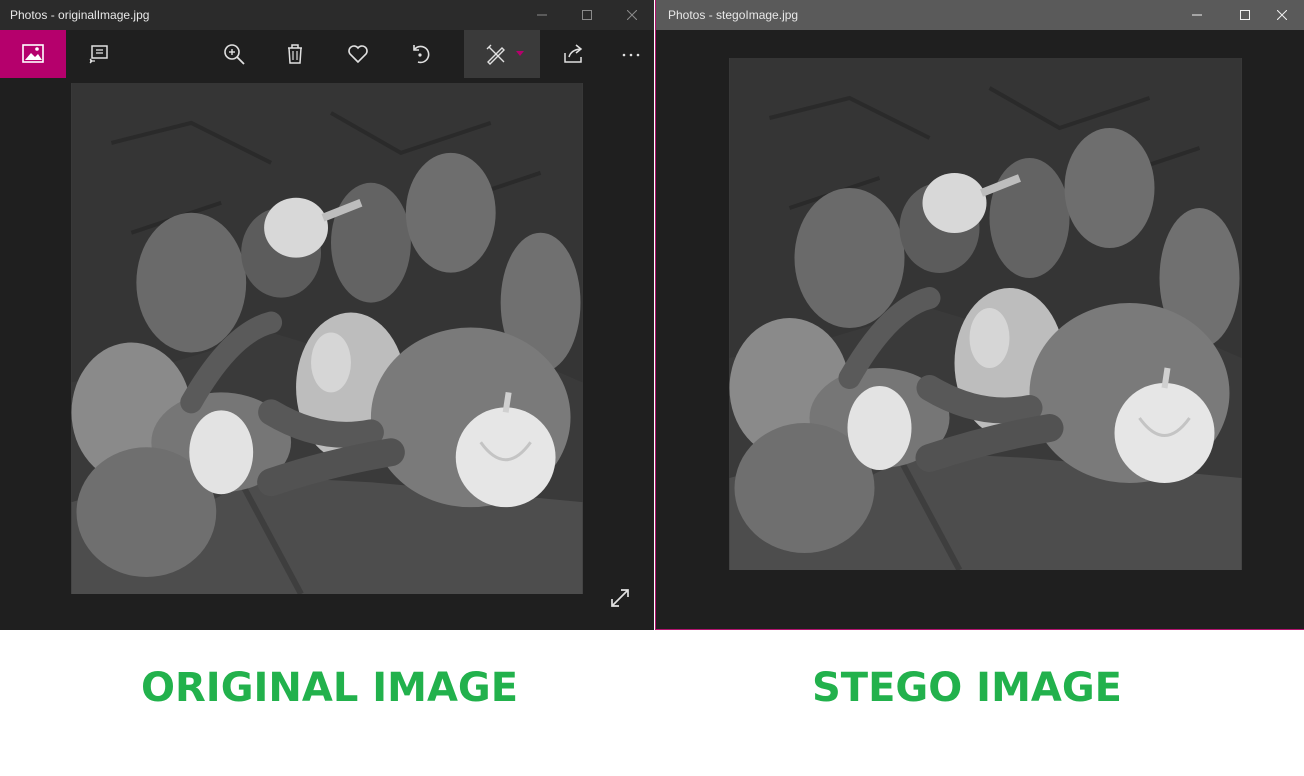  What do you see at coordinates (358, 54) in the screenshot?
I see `heart-icon` at bounding box center [358, 54].